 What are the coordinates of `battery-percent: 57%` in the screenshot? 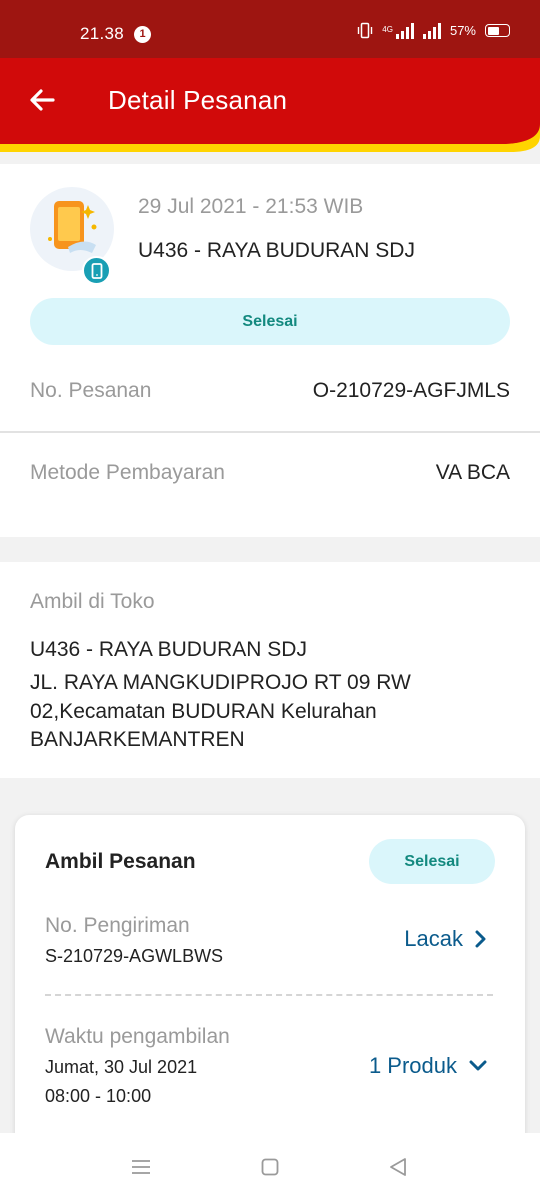 It's located at (462, 30).